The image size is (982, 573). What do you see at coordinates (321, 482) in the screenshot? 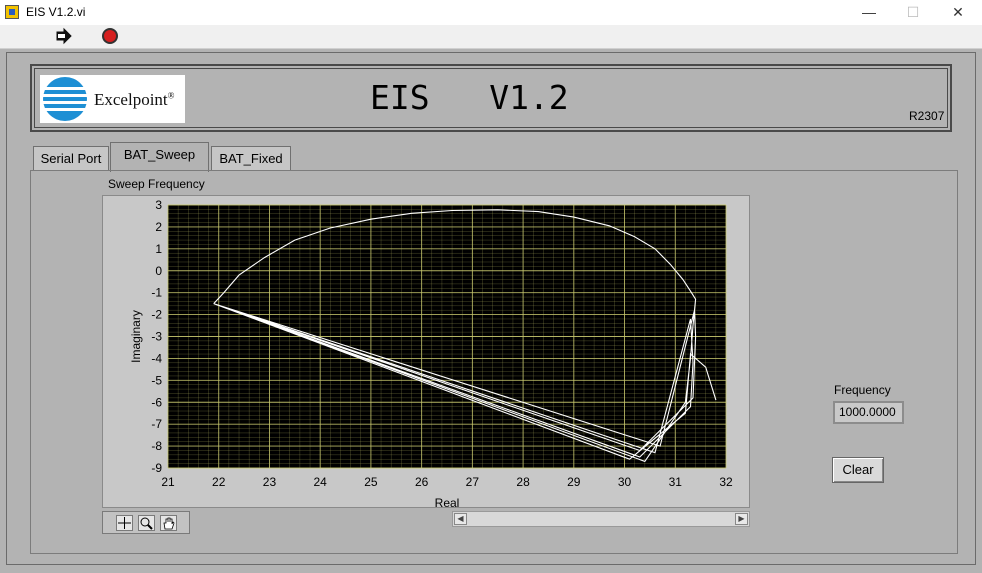
I see `x-tick-label: 24` at bounding box center [321, 482].